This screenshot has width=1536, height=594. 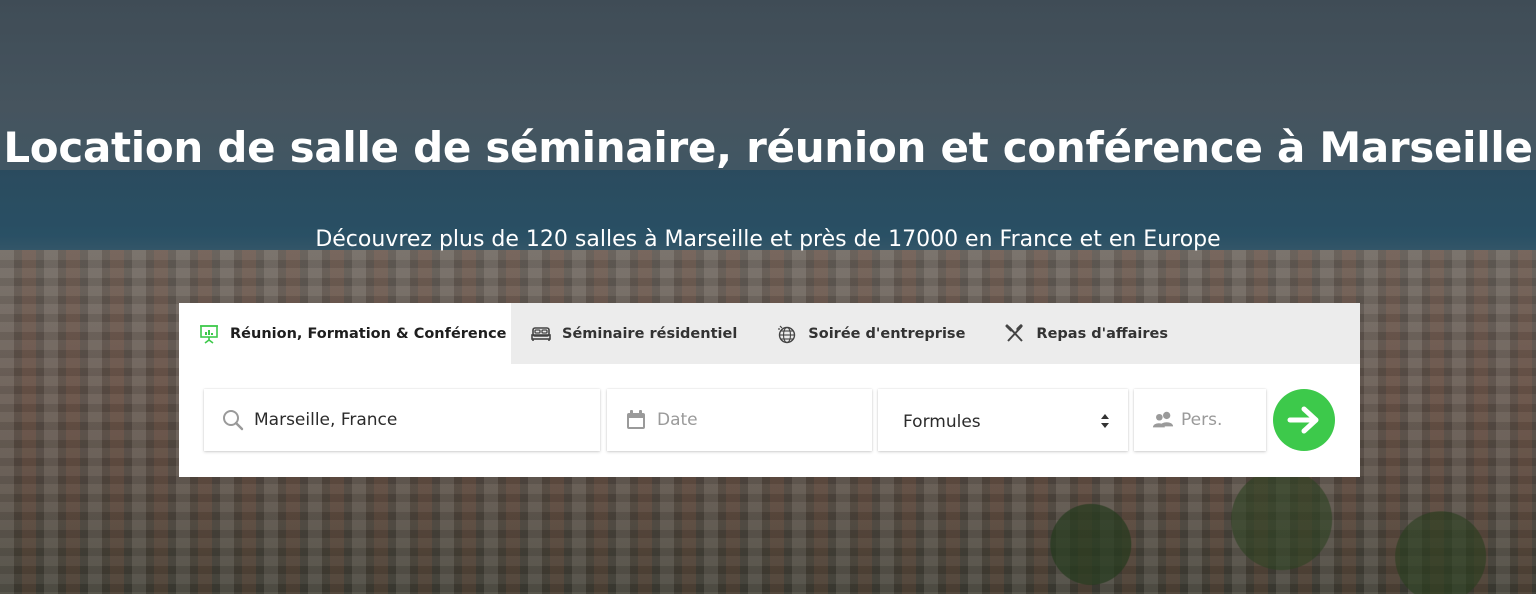 I want to click on disco-ball-icon, so click(x=787, y=334).